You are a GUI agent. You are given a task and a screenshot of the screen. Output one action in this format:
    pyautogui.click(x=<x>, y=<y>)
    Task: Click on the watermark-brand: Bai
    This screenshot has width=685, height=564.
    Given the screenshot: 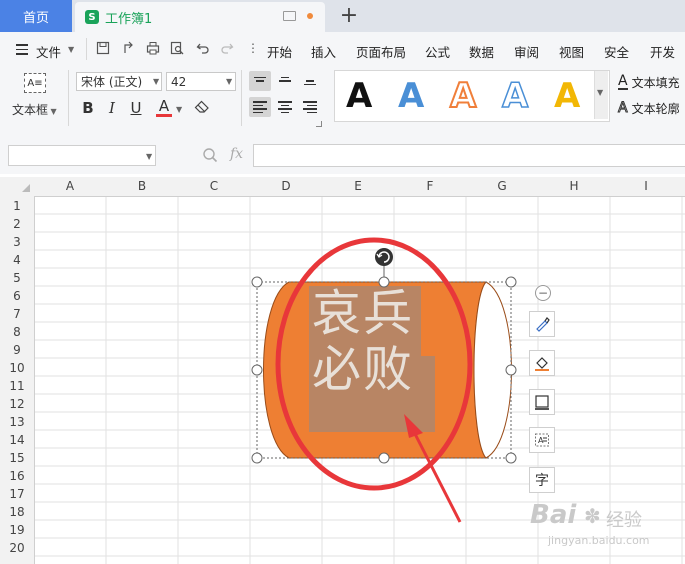 What is the action you would take?
    pyautogui.click(x=553, y=515)
    